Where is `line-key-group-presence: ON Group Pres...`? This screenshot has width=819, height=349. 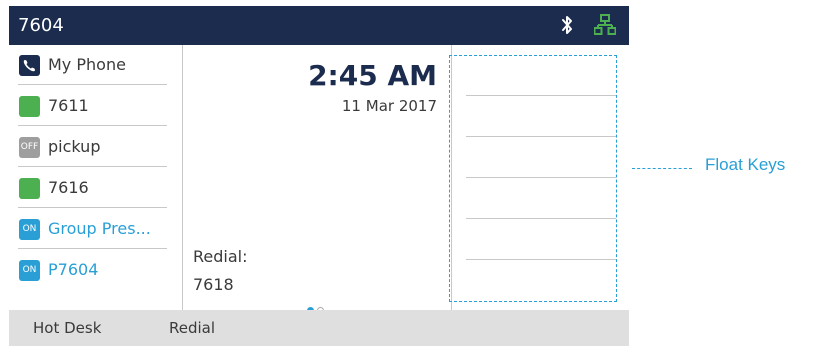
line-key-group-presence: ON Group Pres... is located at coordinates (95, 229).